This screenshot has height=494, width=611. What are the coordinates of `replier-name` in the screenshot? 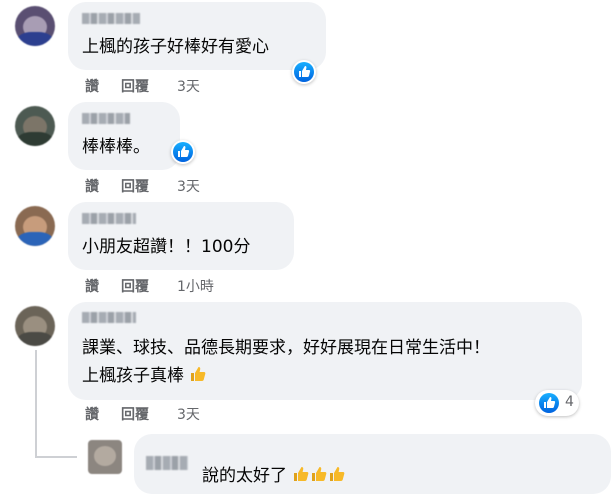 It's located at (167, 463).